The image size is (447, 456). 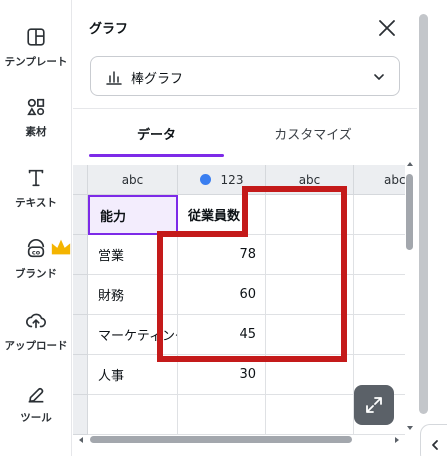 I want to click on chart-type-label: 棒グラフ, so click(x=157, y=79).